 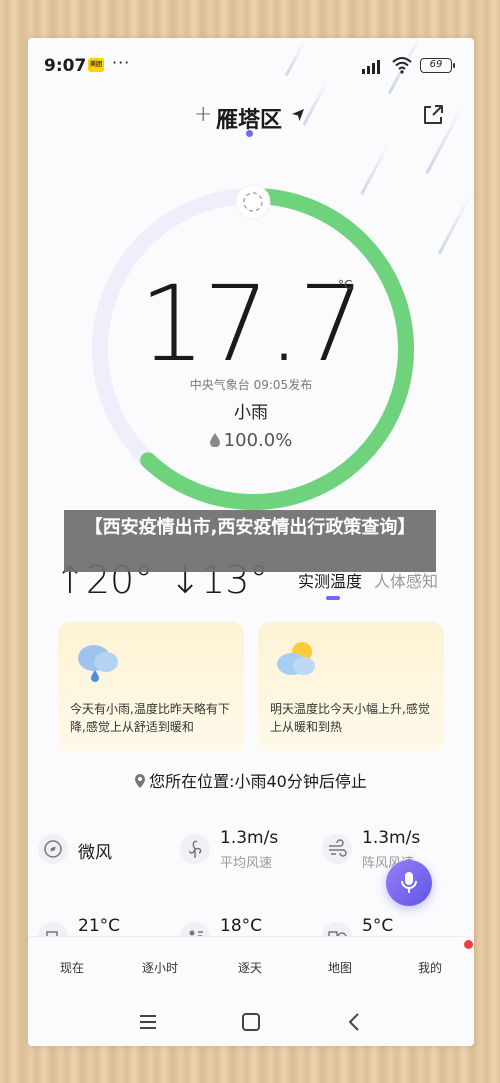 I want to click on page-indicator-dot, so click(x=249, y=133).